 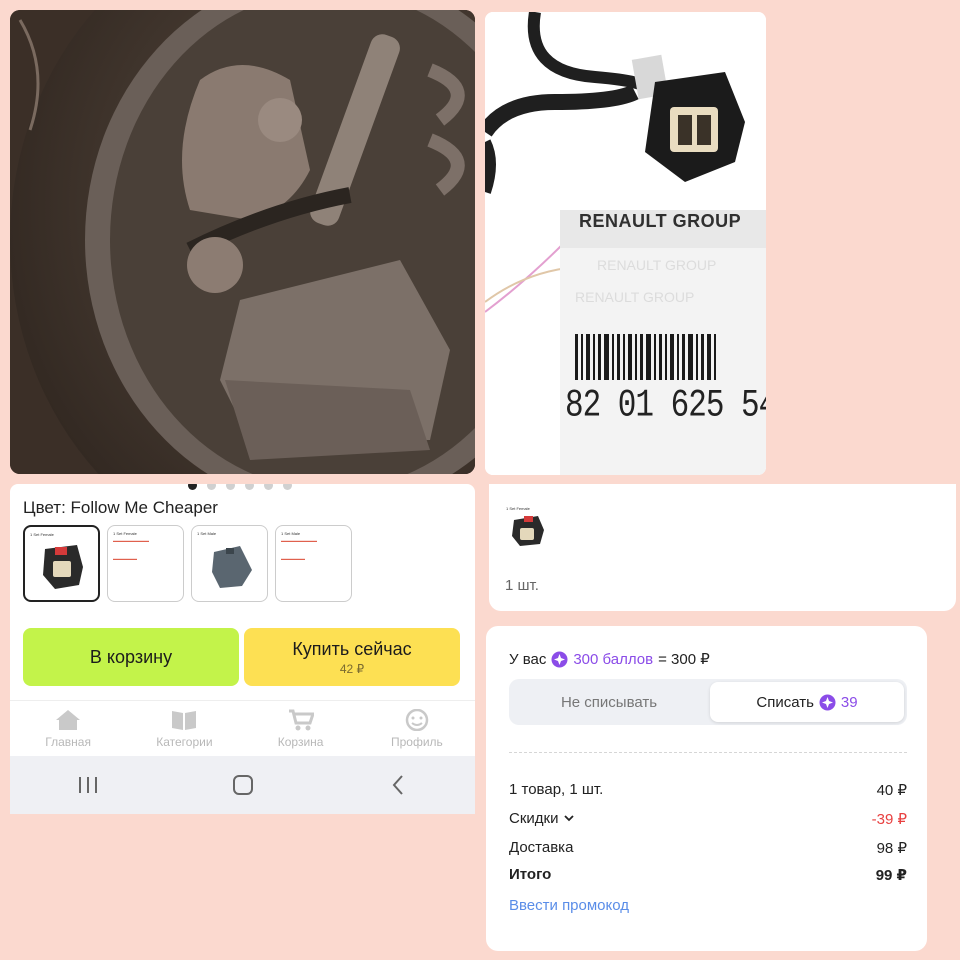 What do you see at coordinates (722, 547) in the screenshot?
I see `order-item-card: 1 Set Female 1 шт.` at bounding box center [722, 547].